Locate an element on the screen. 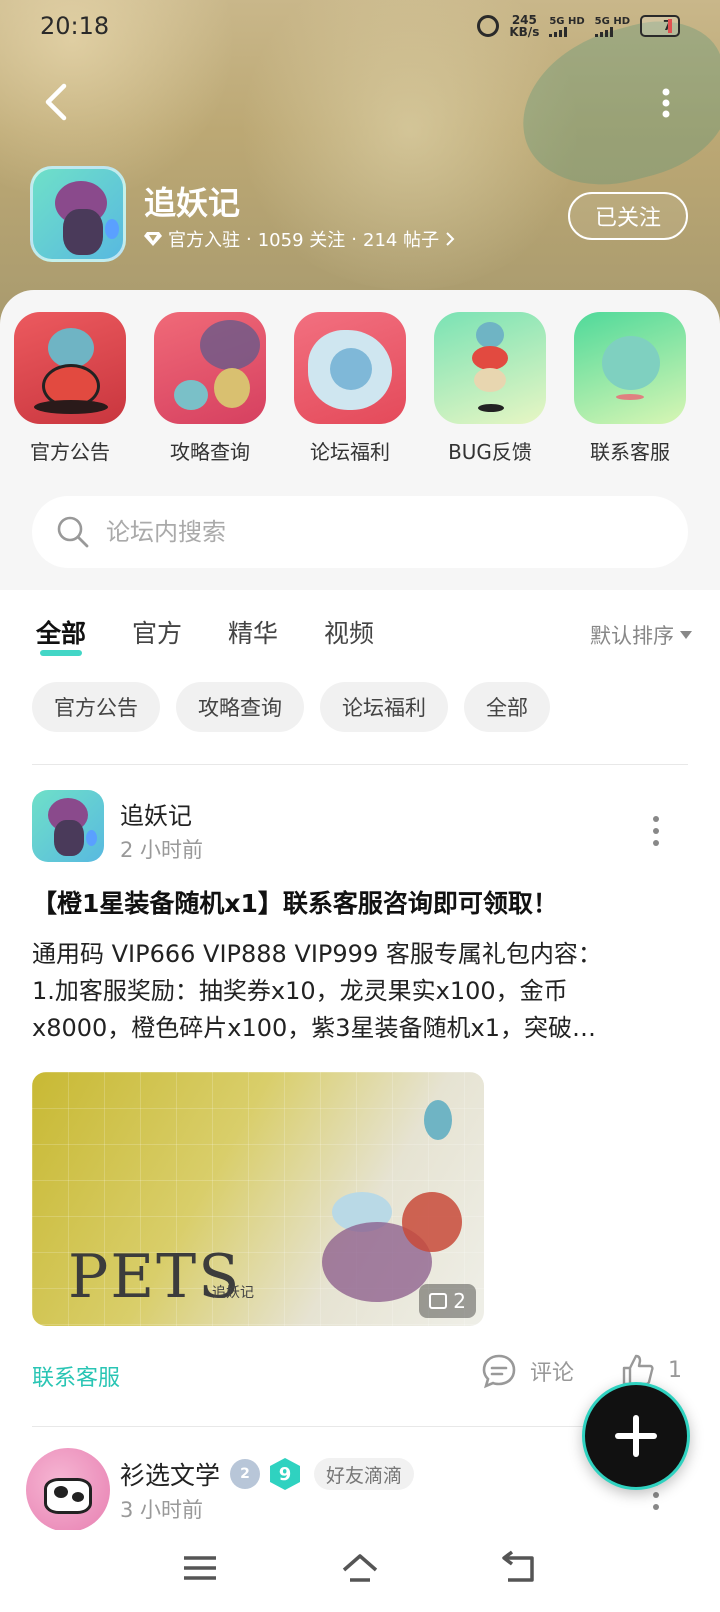  sim1-label: 5G HD is located at coordinates (567, 21).